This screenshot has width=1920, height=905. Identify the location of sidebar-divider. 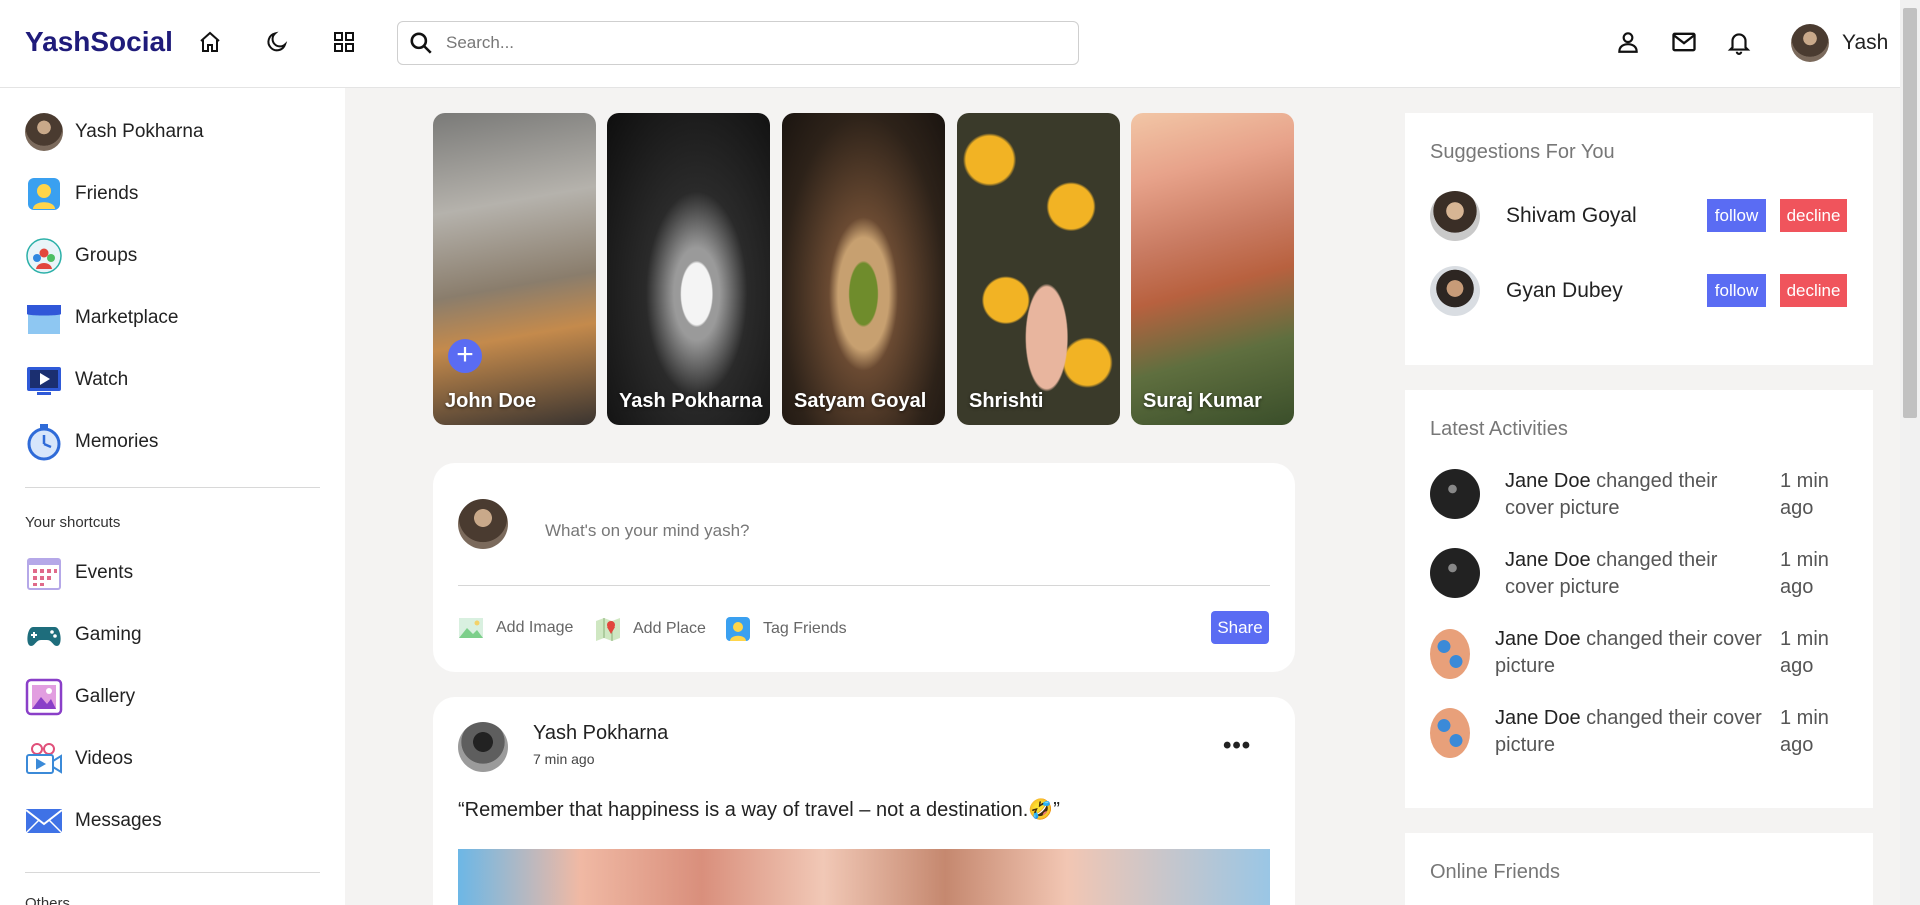
(172, 872).